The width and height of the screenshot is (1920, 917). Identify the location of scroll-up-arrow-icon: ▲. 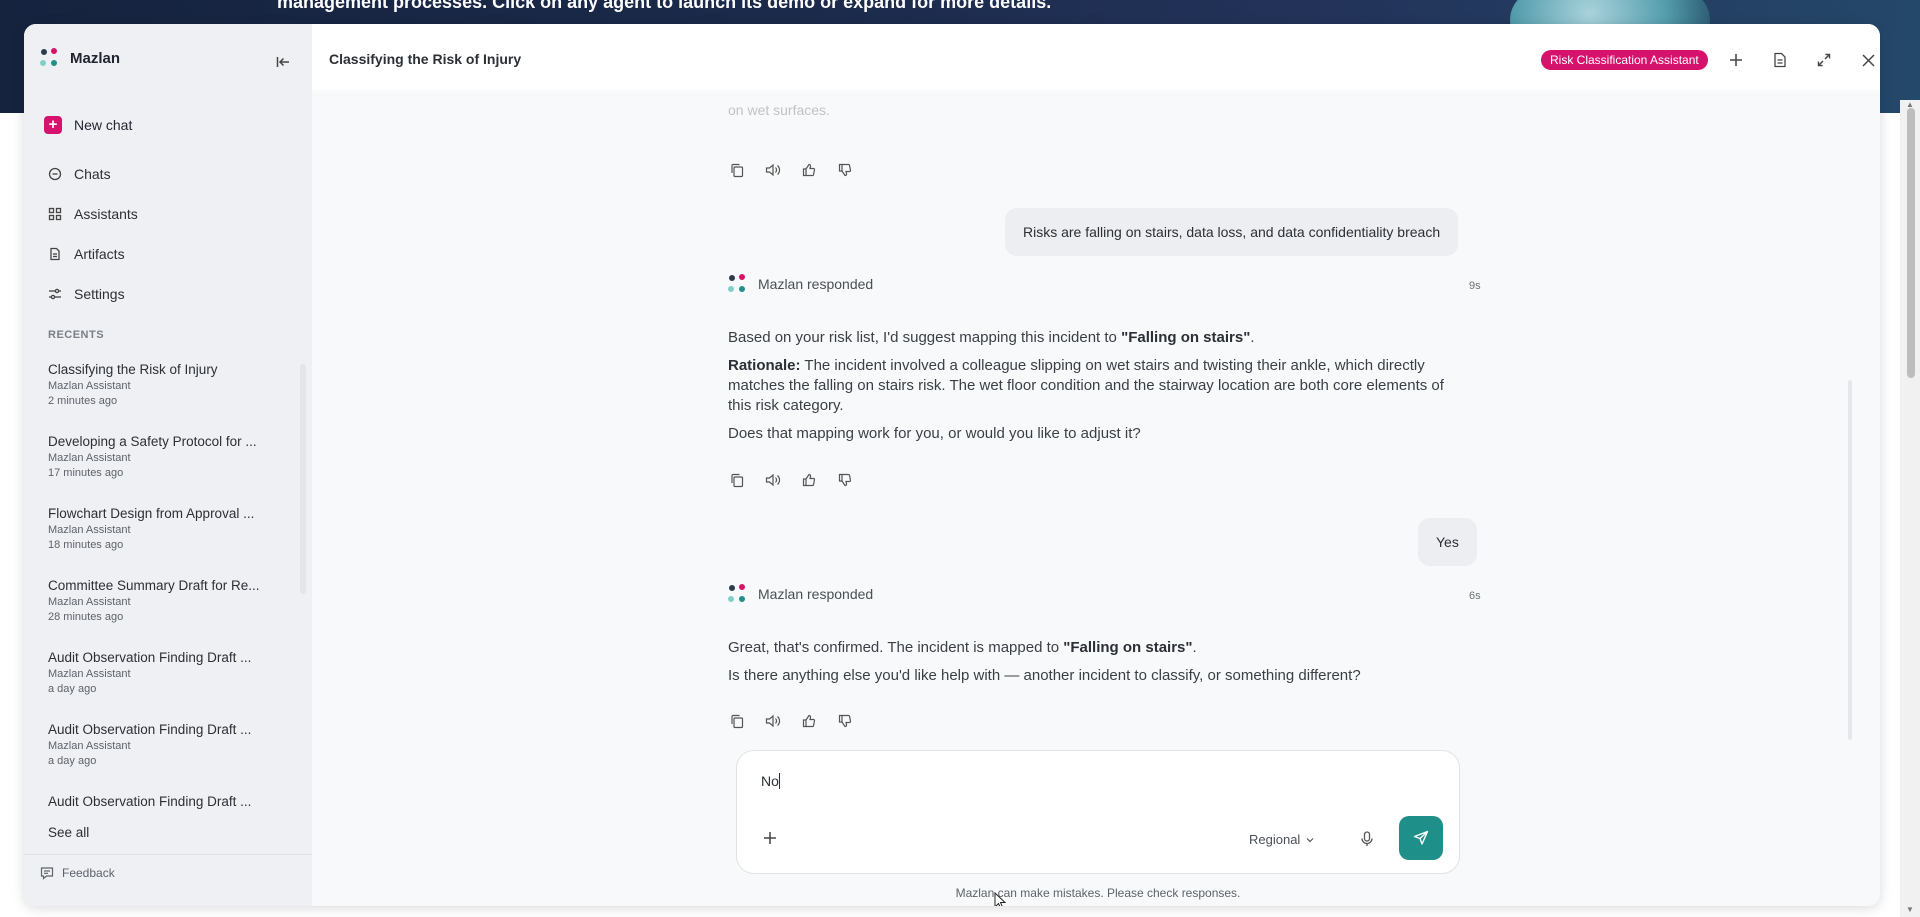
(1910, 104).